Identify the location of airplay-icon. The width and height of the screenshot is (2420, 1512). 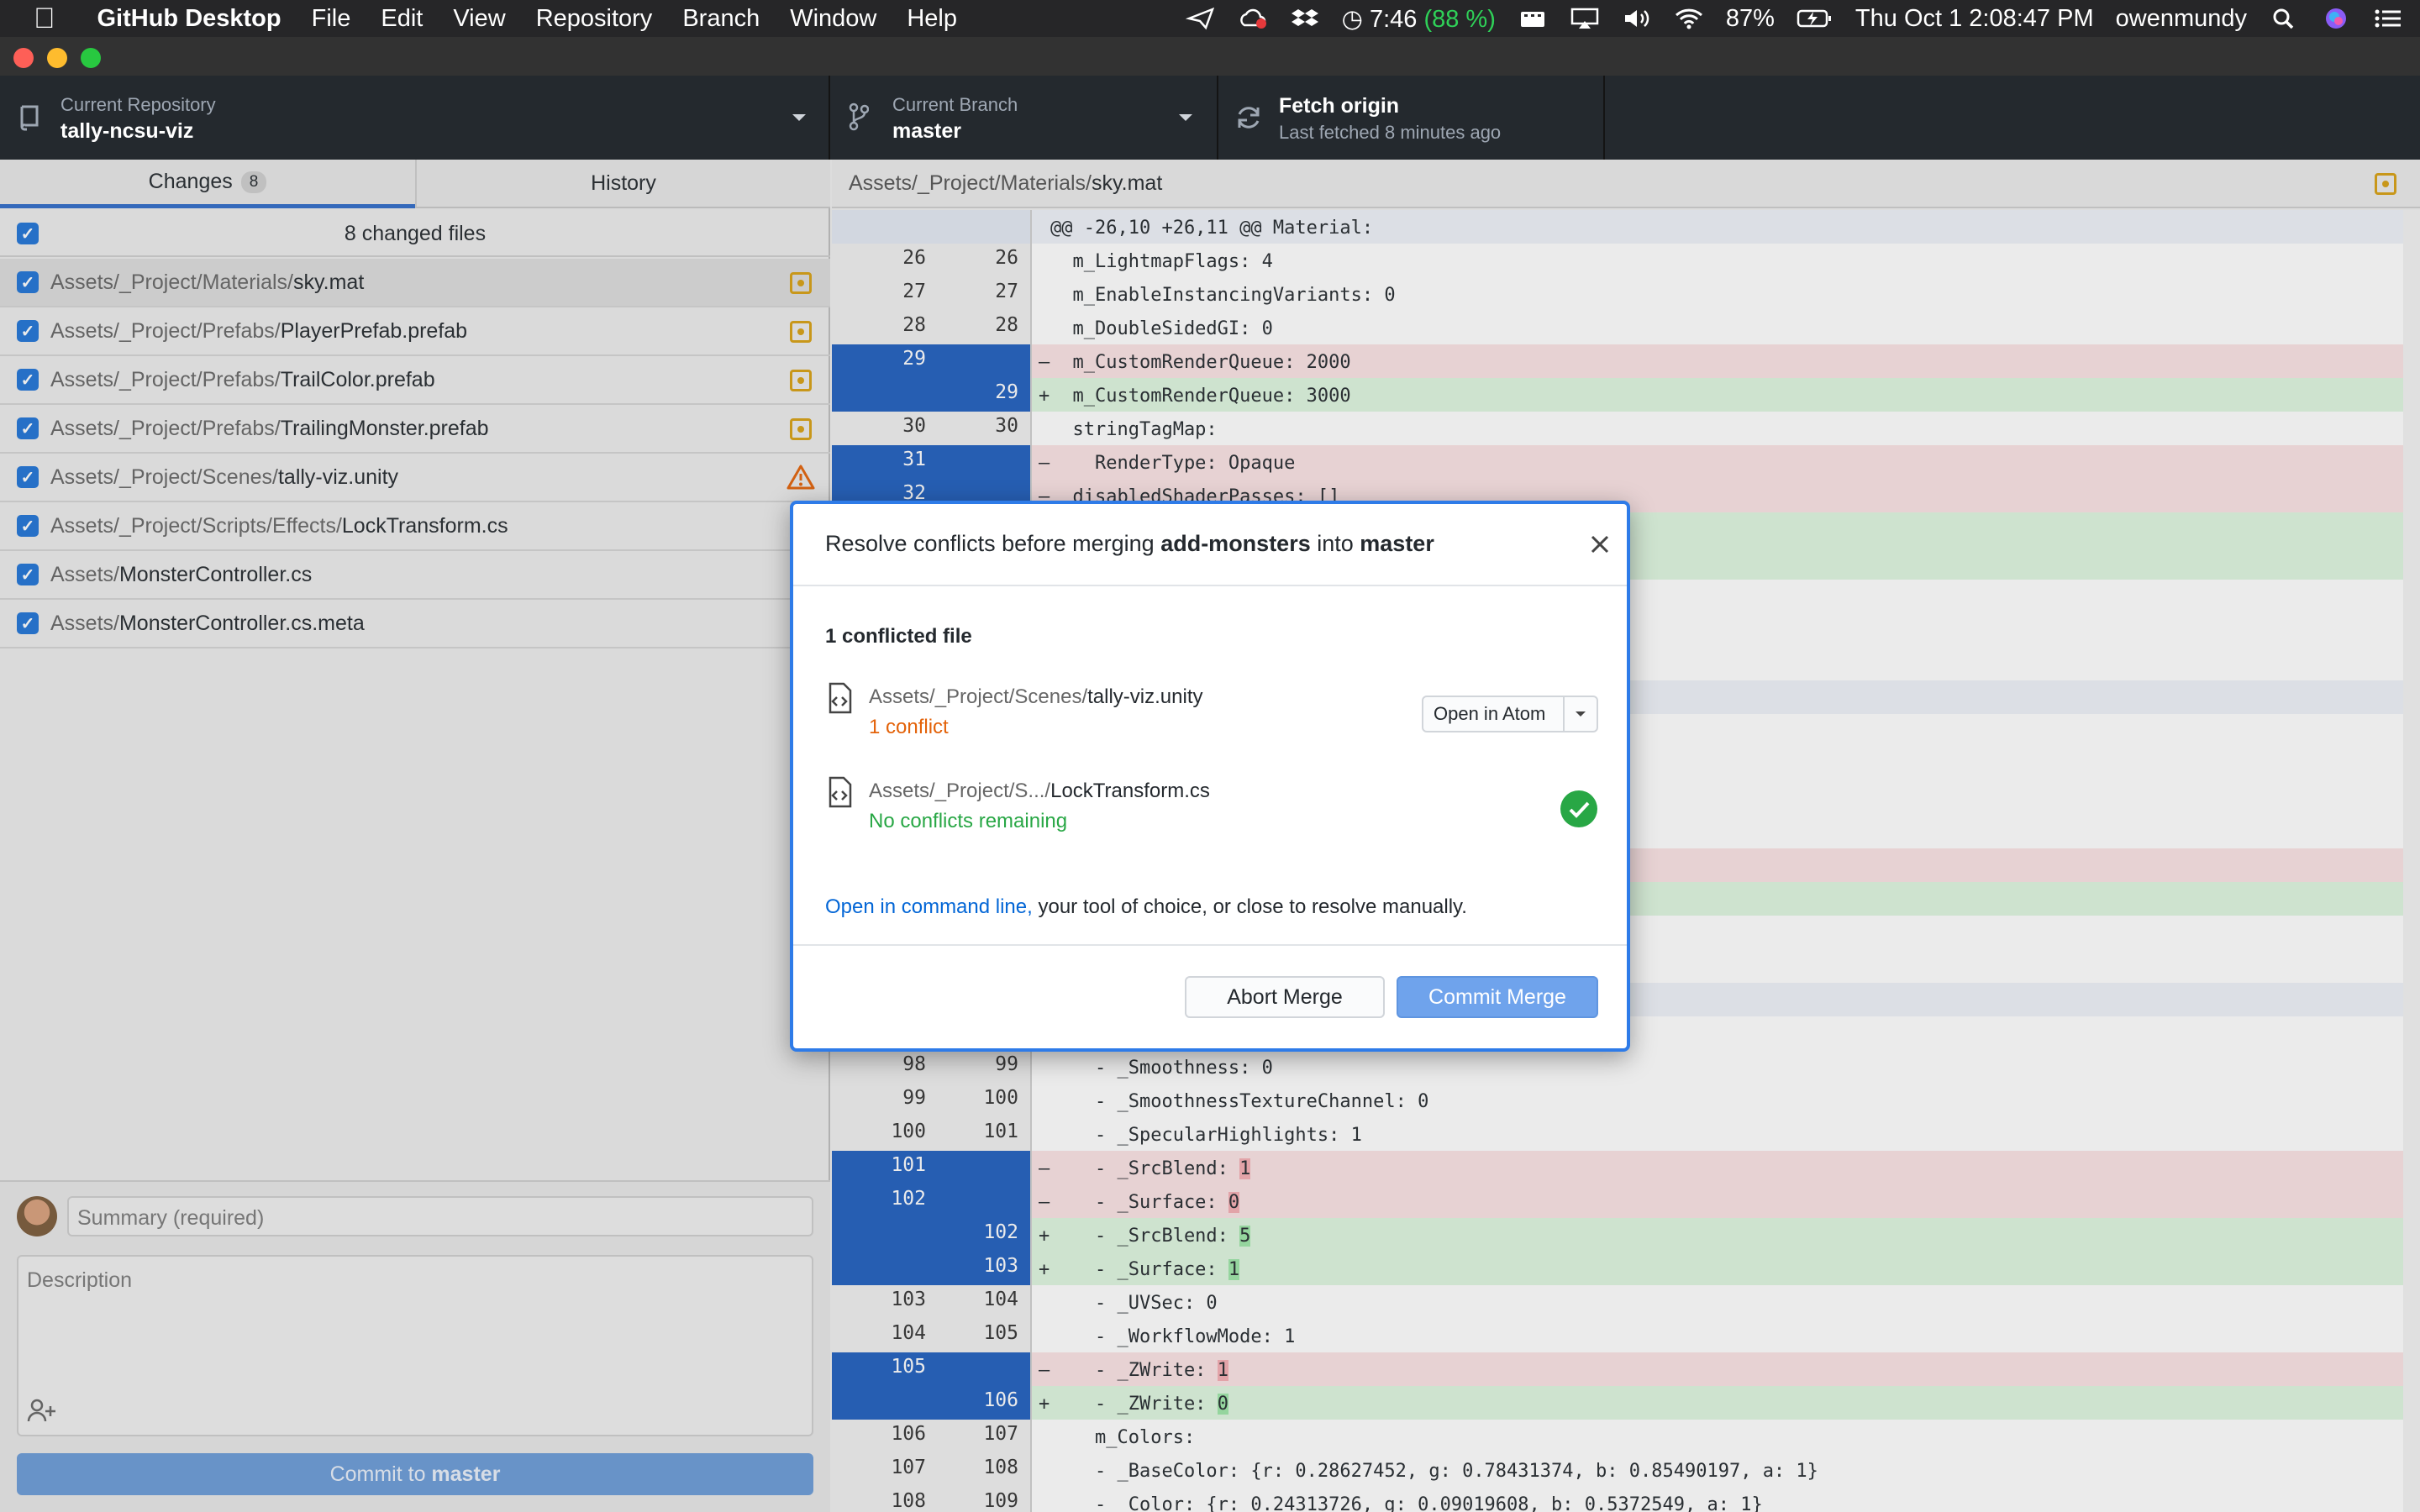
(1585, 18).